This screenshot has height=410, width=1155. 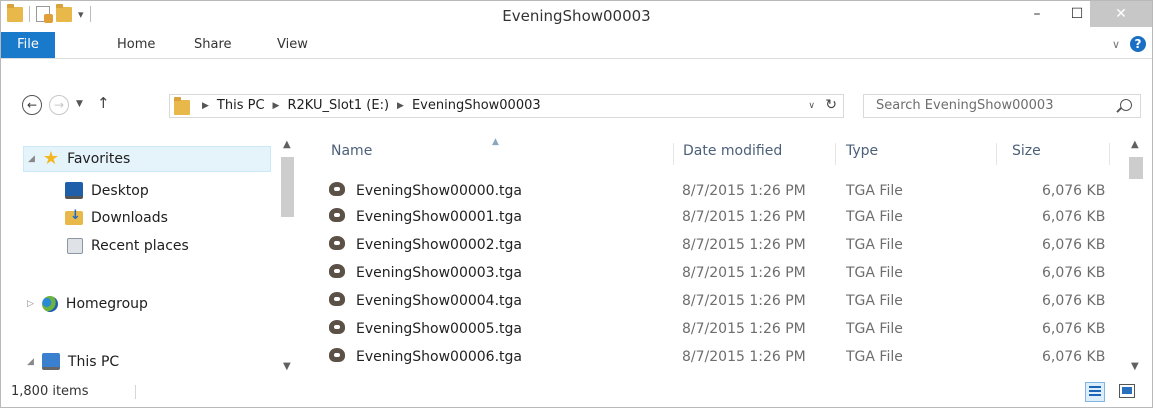 I want to click on item-count: 1,800 items, so click(x=50, y=391).